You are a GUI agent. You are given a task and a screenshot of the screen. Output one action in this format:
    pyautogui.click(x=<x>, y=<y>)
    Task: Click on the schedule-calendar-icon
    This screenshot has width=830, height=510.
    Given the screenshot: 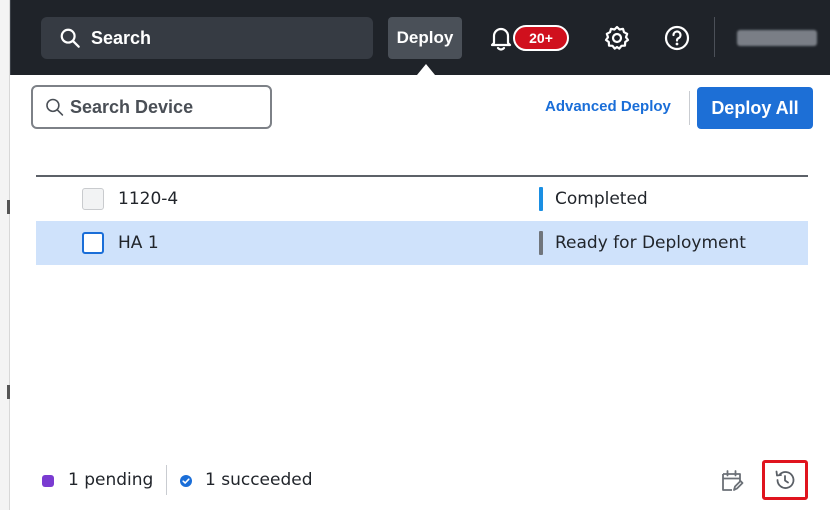 What is the action you would take?
    pyautogui.click(x=732, y=481)
    